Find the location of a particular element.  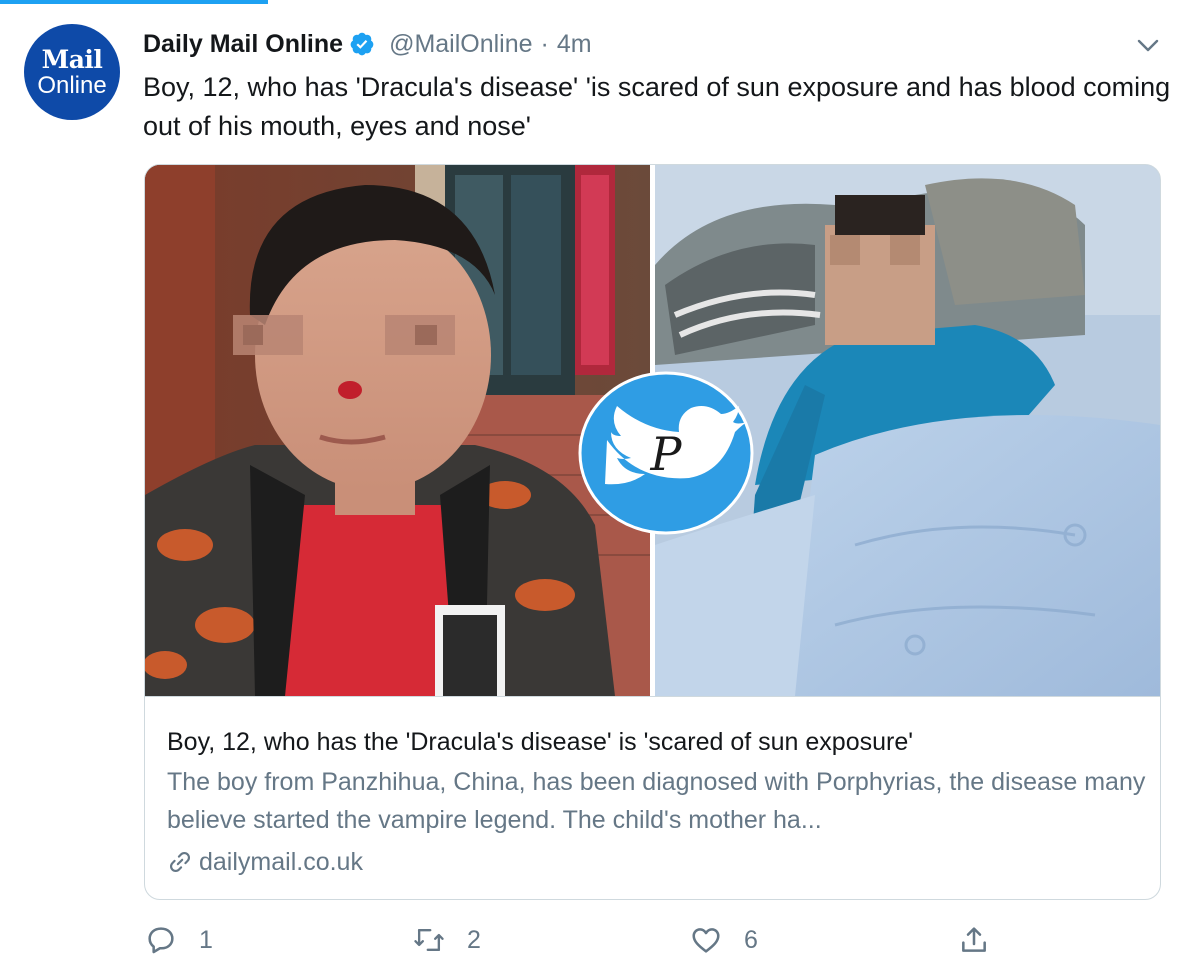

card-domain: dailymail.co.uk is located at coordinates (281, 861).